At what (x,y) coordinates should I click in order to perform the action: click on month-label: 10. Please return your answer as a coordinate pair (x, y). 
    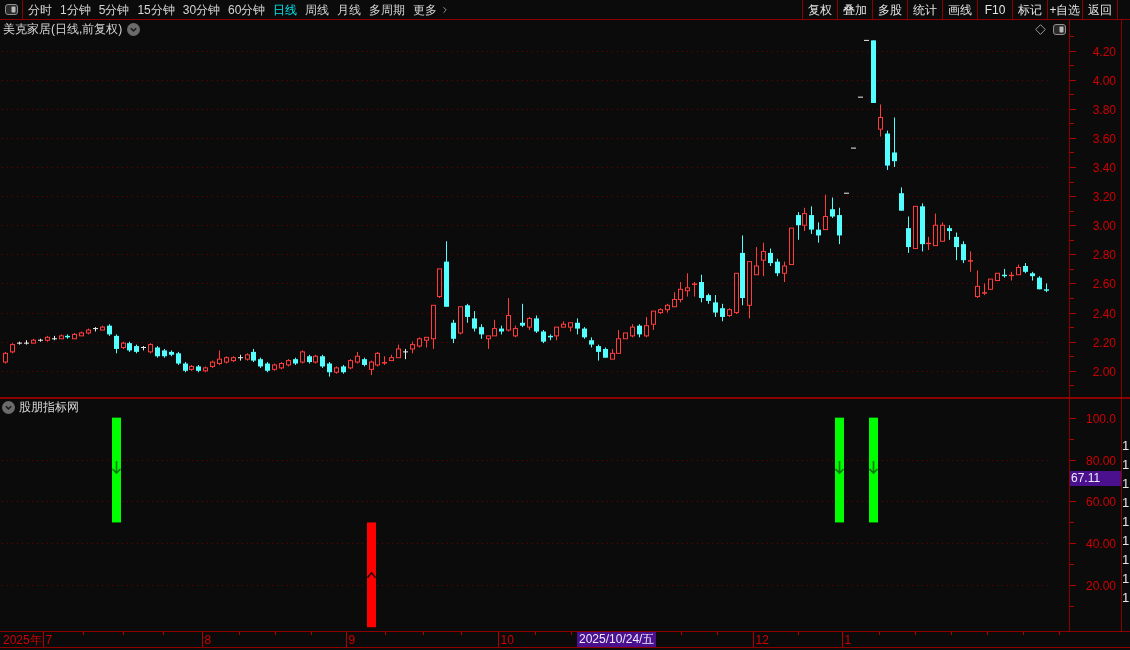
    Looking at the image, I should click on (507, 640).